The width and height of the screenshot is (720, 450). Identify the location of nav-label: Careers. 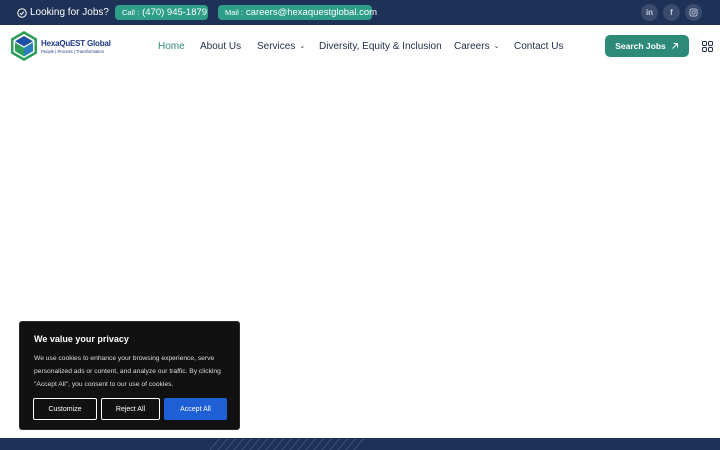
(472, 46).